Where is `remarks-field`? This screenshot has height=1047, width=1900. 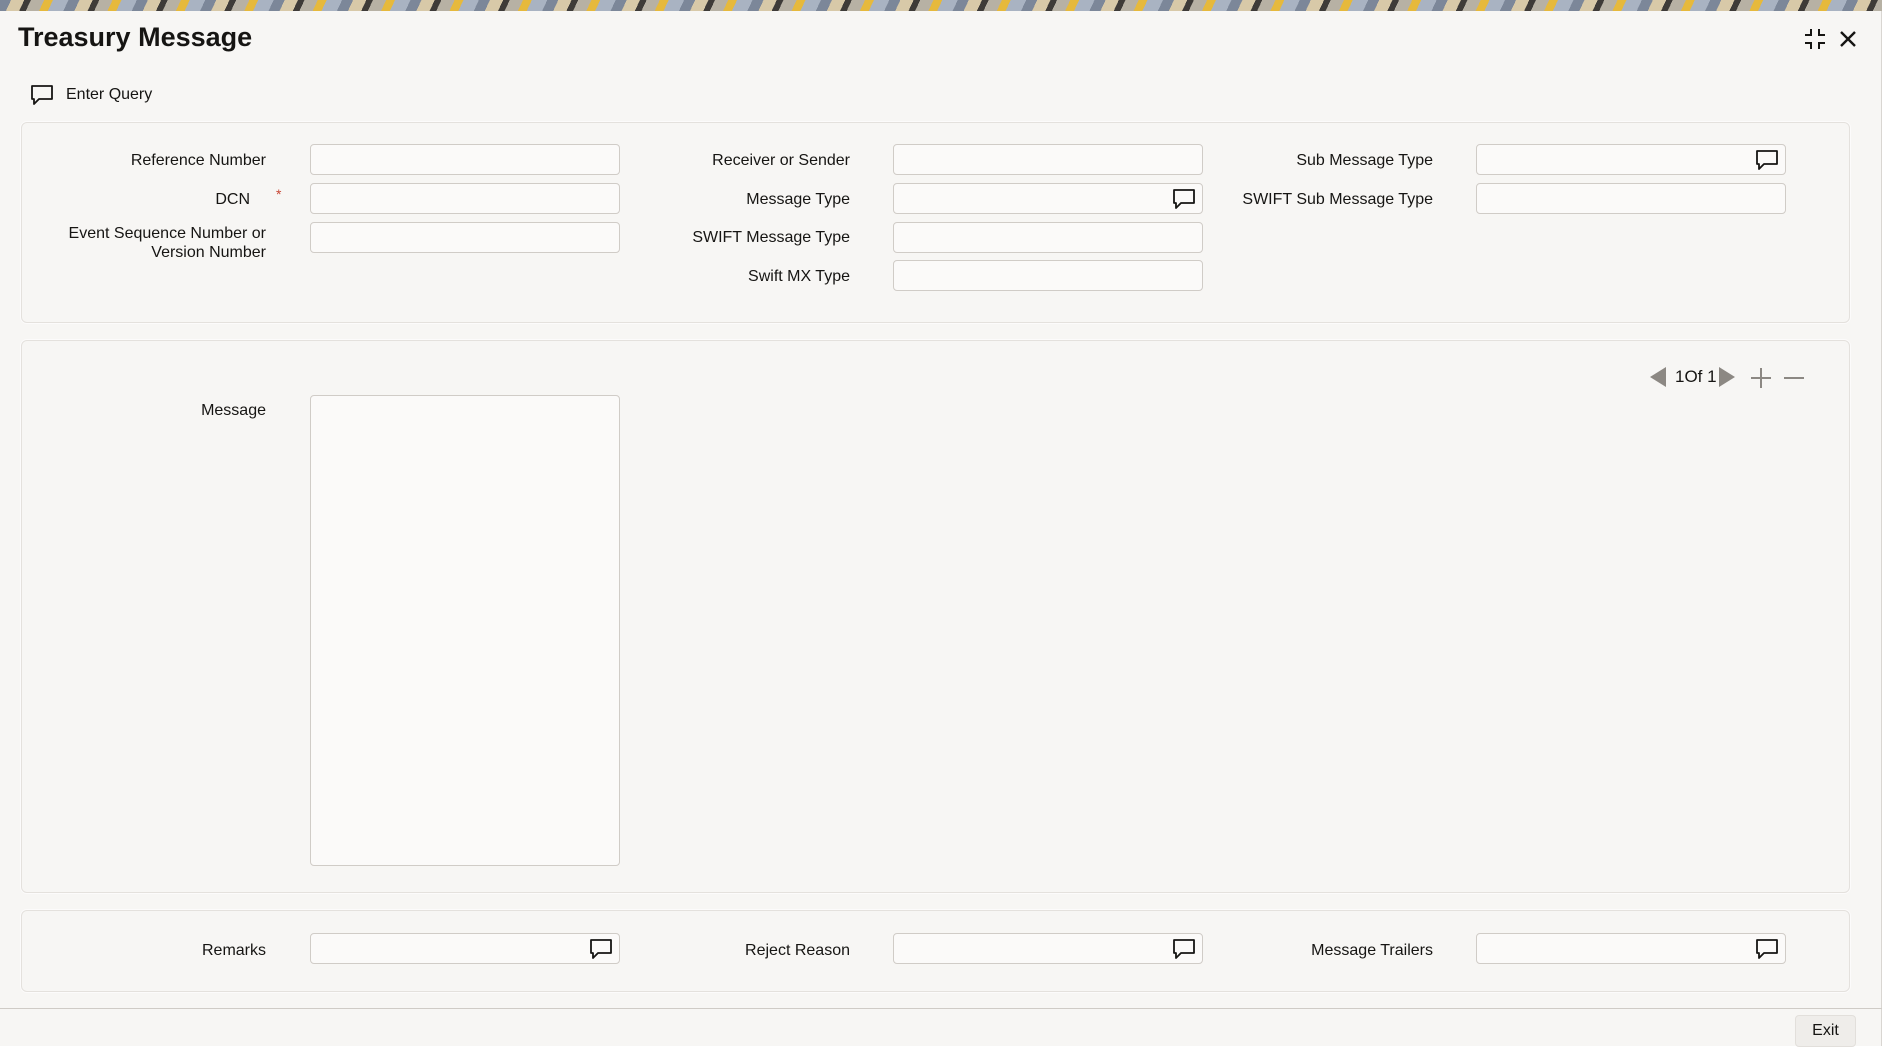
remarks-field is located at coordinates (465, 948).